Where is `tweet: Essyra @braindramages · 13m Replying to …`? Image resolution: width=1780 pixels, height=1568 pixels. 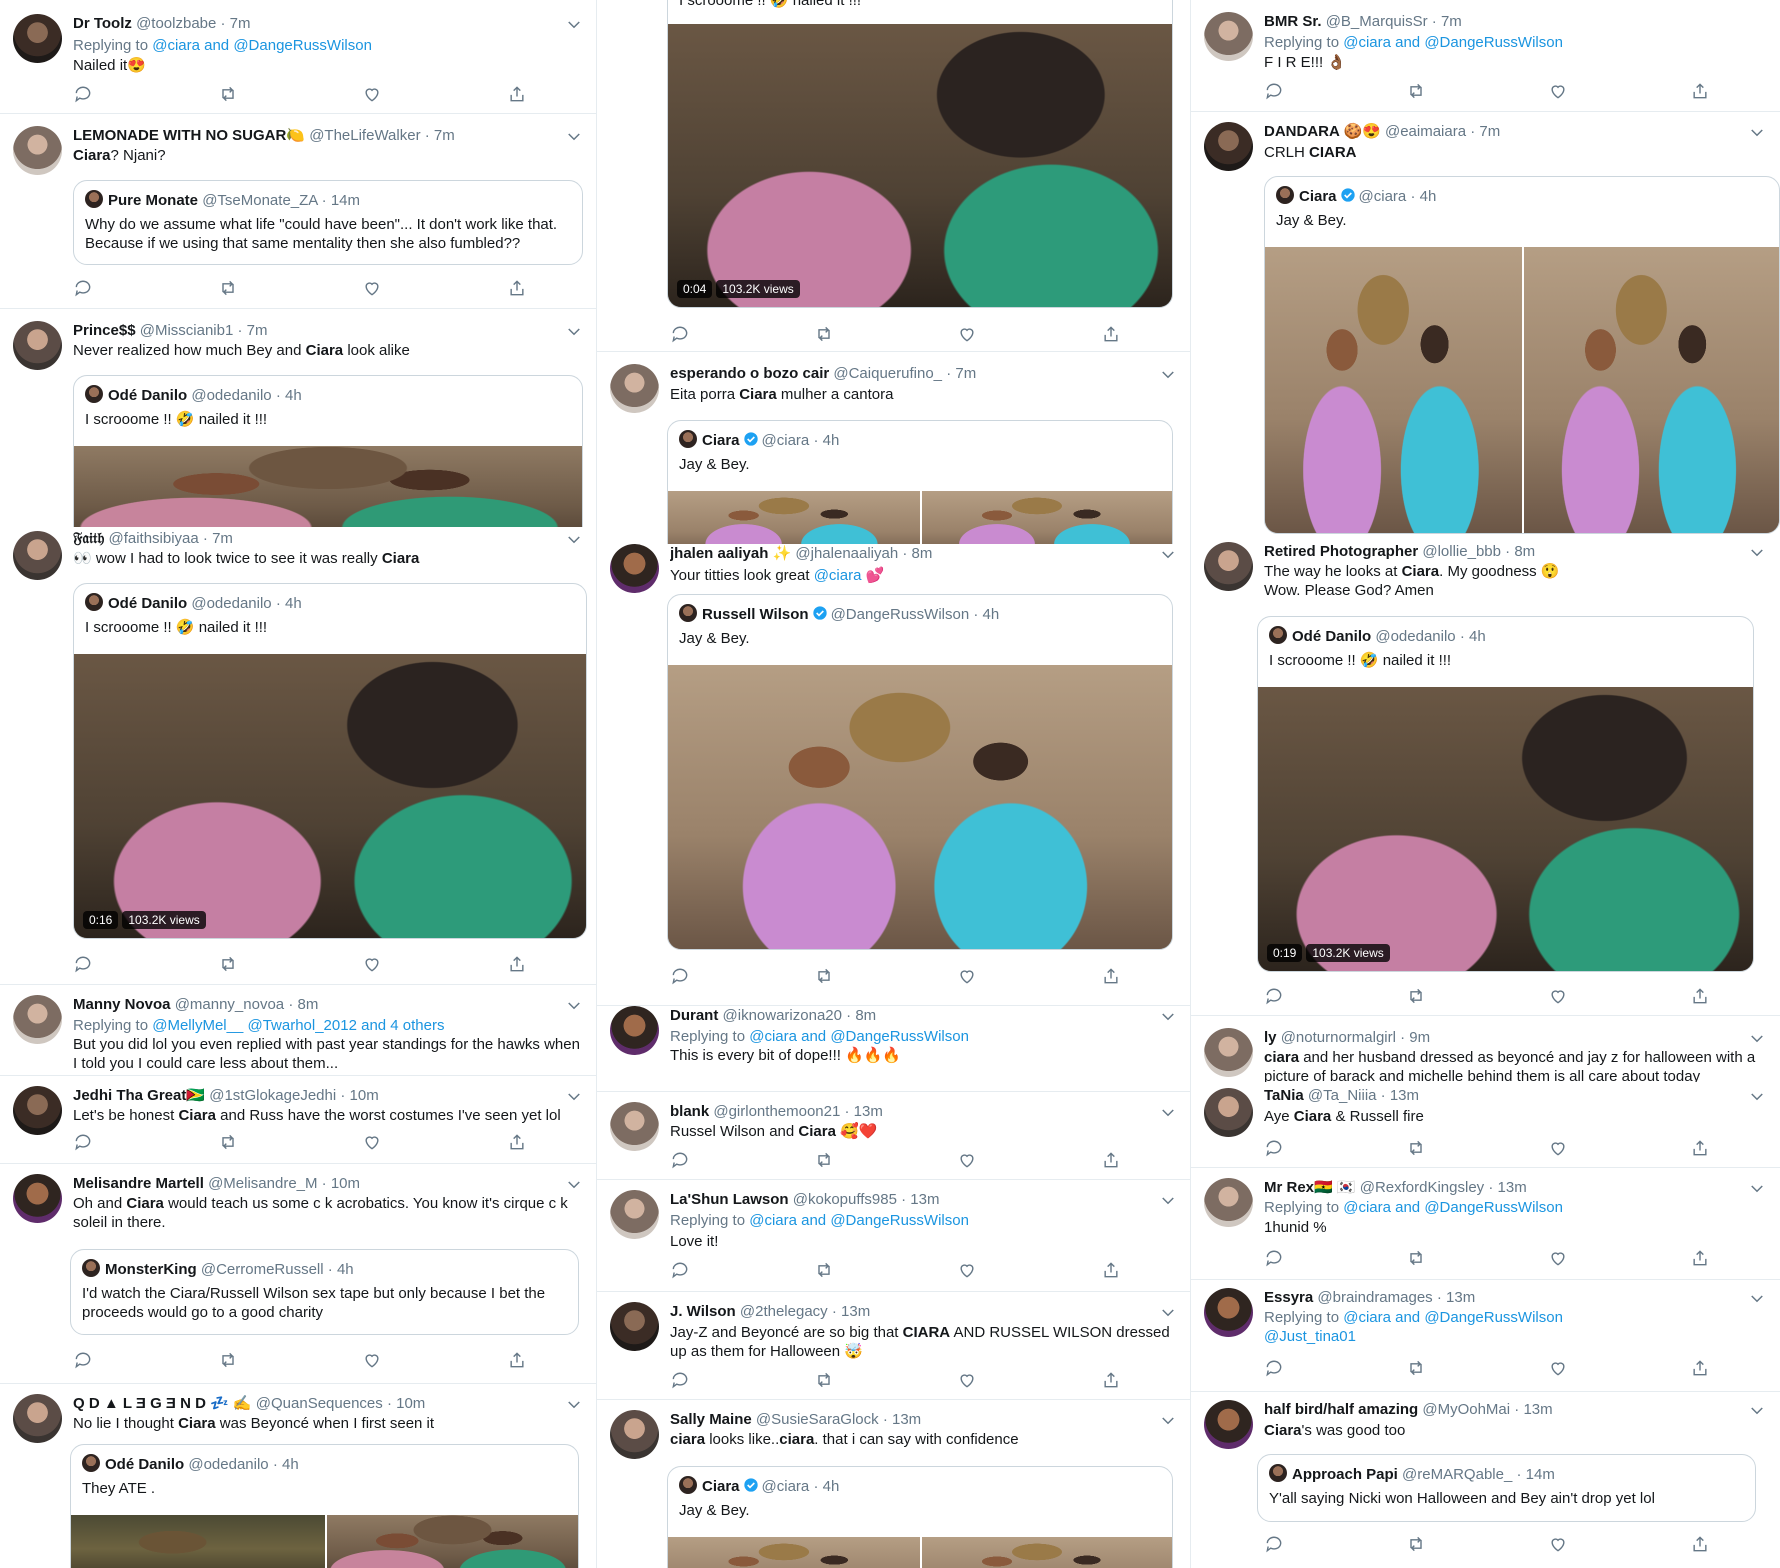 tweet: Essyra @braindramages · 13m Replying to … is located at coordinates (1485, 1336).